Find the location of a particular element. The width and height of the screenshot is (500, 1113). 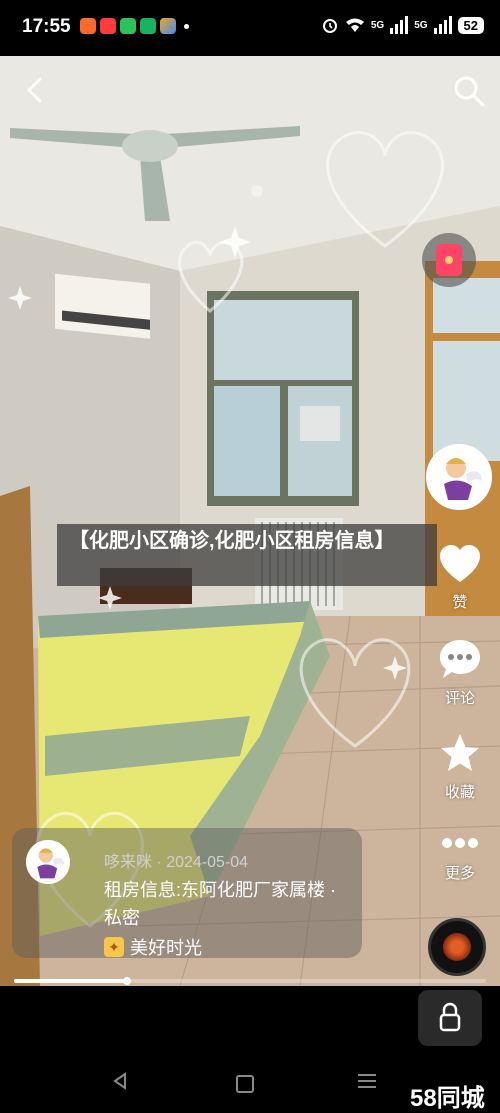

red-packet-button is located at coordinates (449, 260).